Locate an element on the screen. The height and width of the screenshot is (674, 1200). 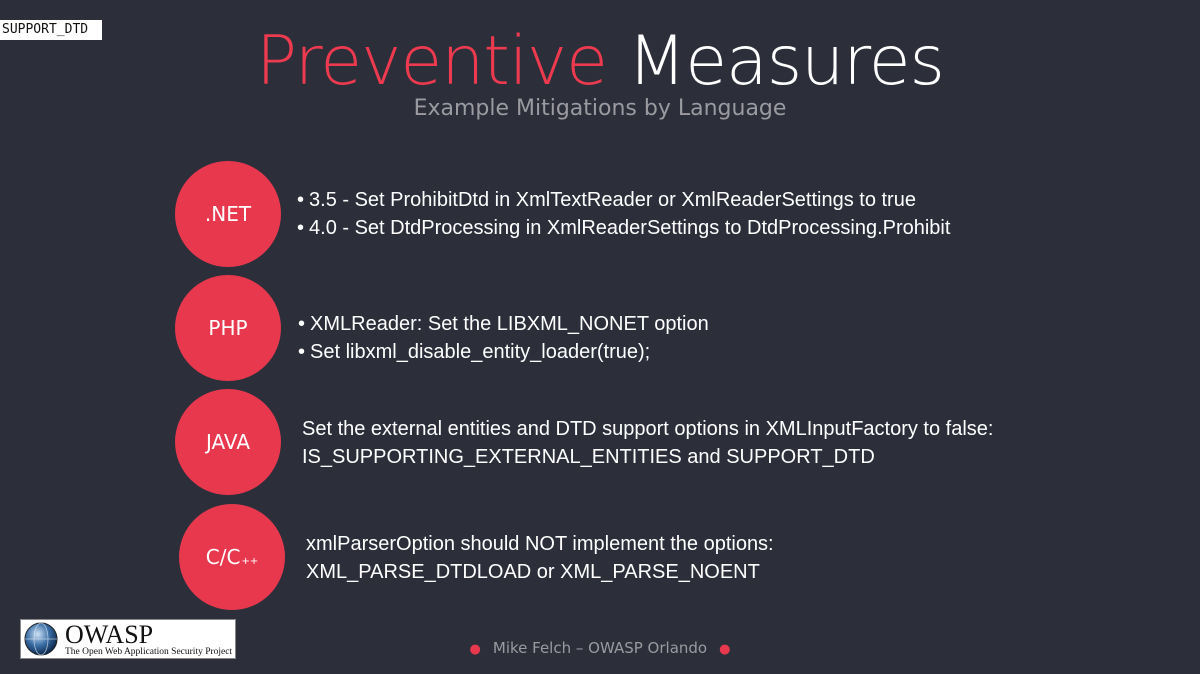
c-cpp-circle: C/C++ is located at coordinates (232, 557).